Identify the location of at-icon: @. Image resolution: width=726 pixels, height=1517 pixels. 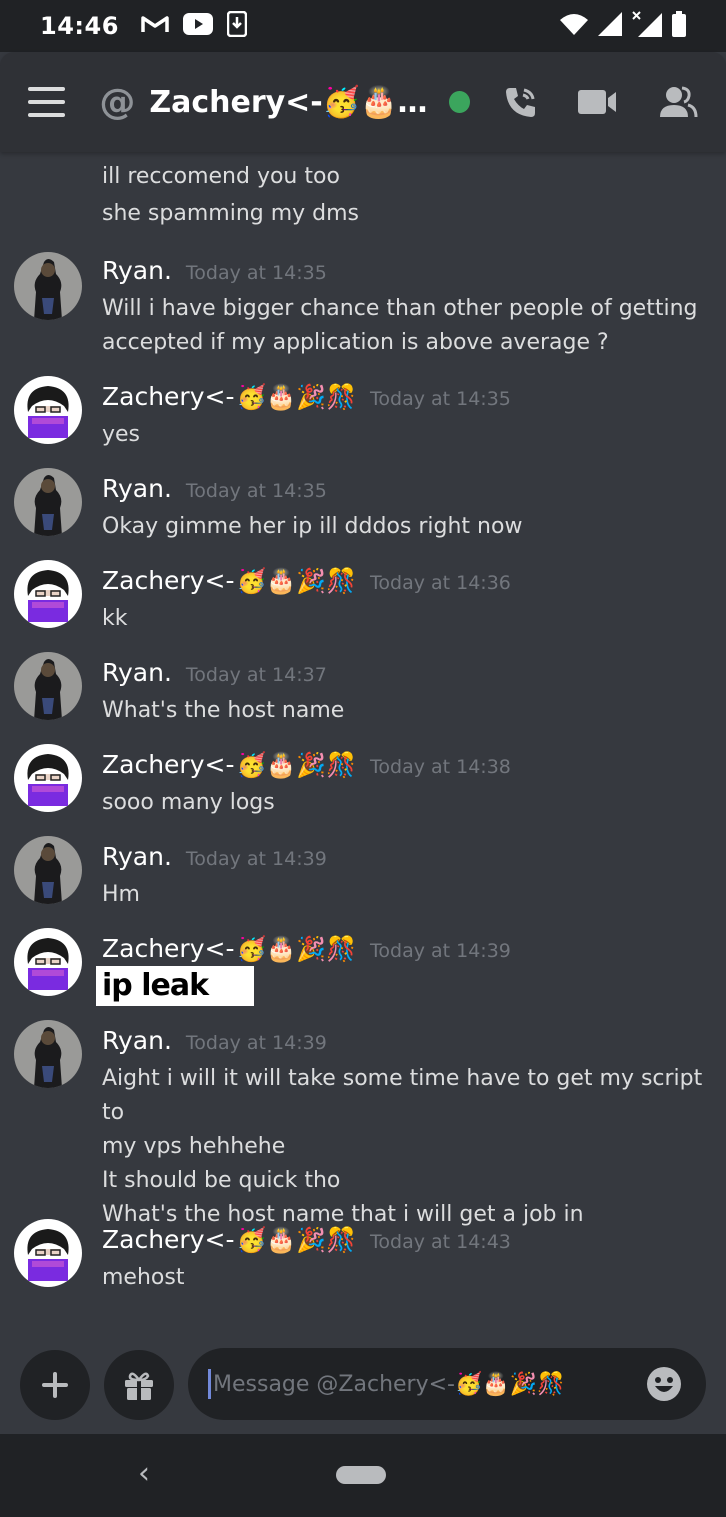
(117, 102).